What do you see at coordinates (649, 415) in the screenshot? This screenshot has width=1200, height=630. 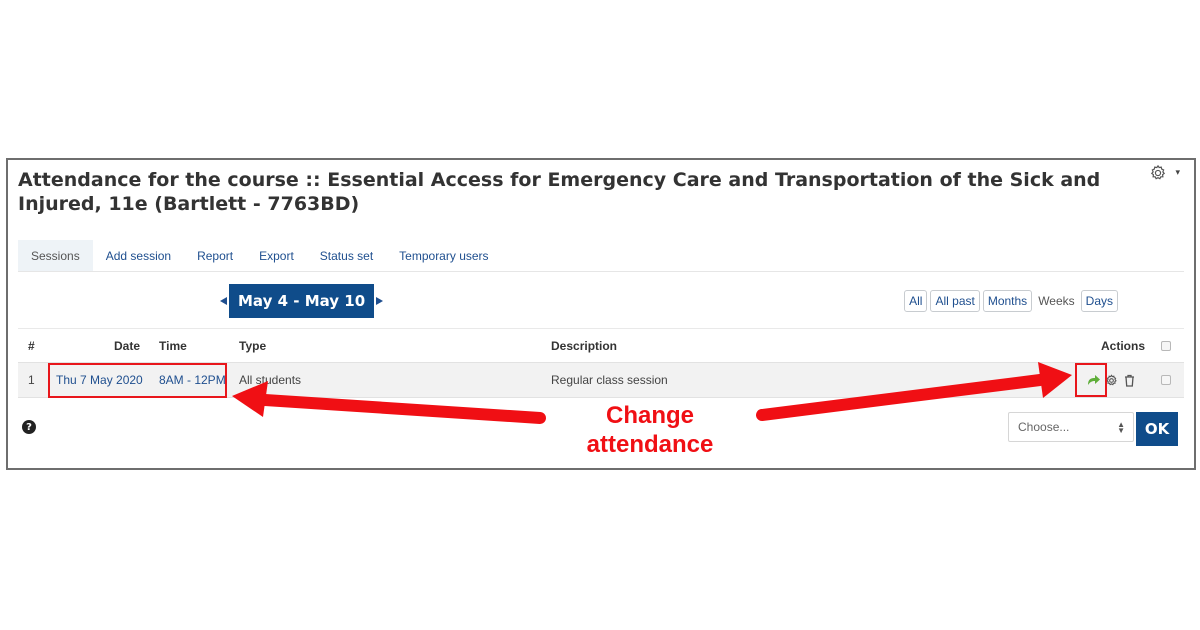 I see `annotation-line-1: Change` at bounding box center [649, 415].